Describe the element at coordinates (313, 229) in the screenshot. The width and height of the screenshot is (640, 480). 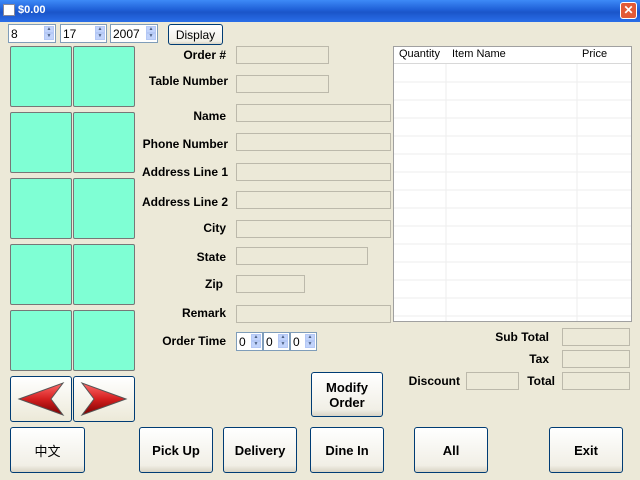
I see `city-field` at that location.